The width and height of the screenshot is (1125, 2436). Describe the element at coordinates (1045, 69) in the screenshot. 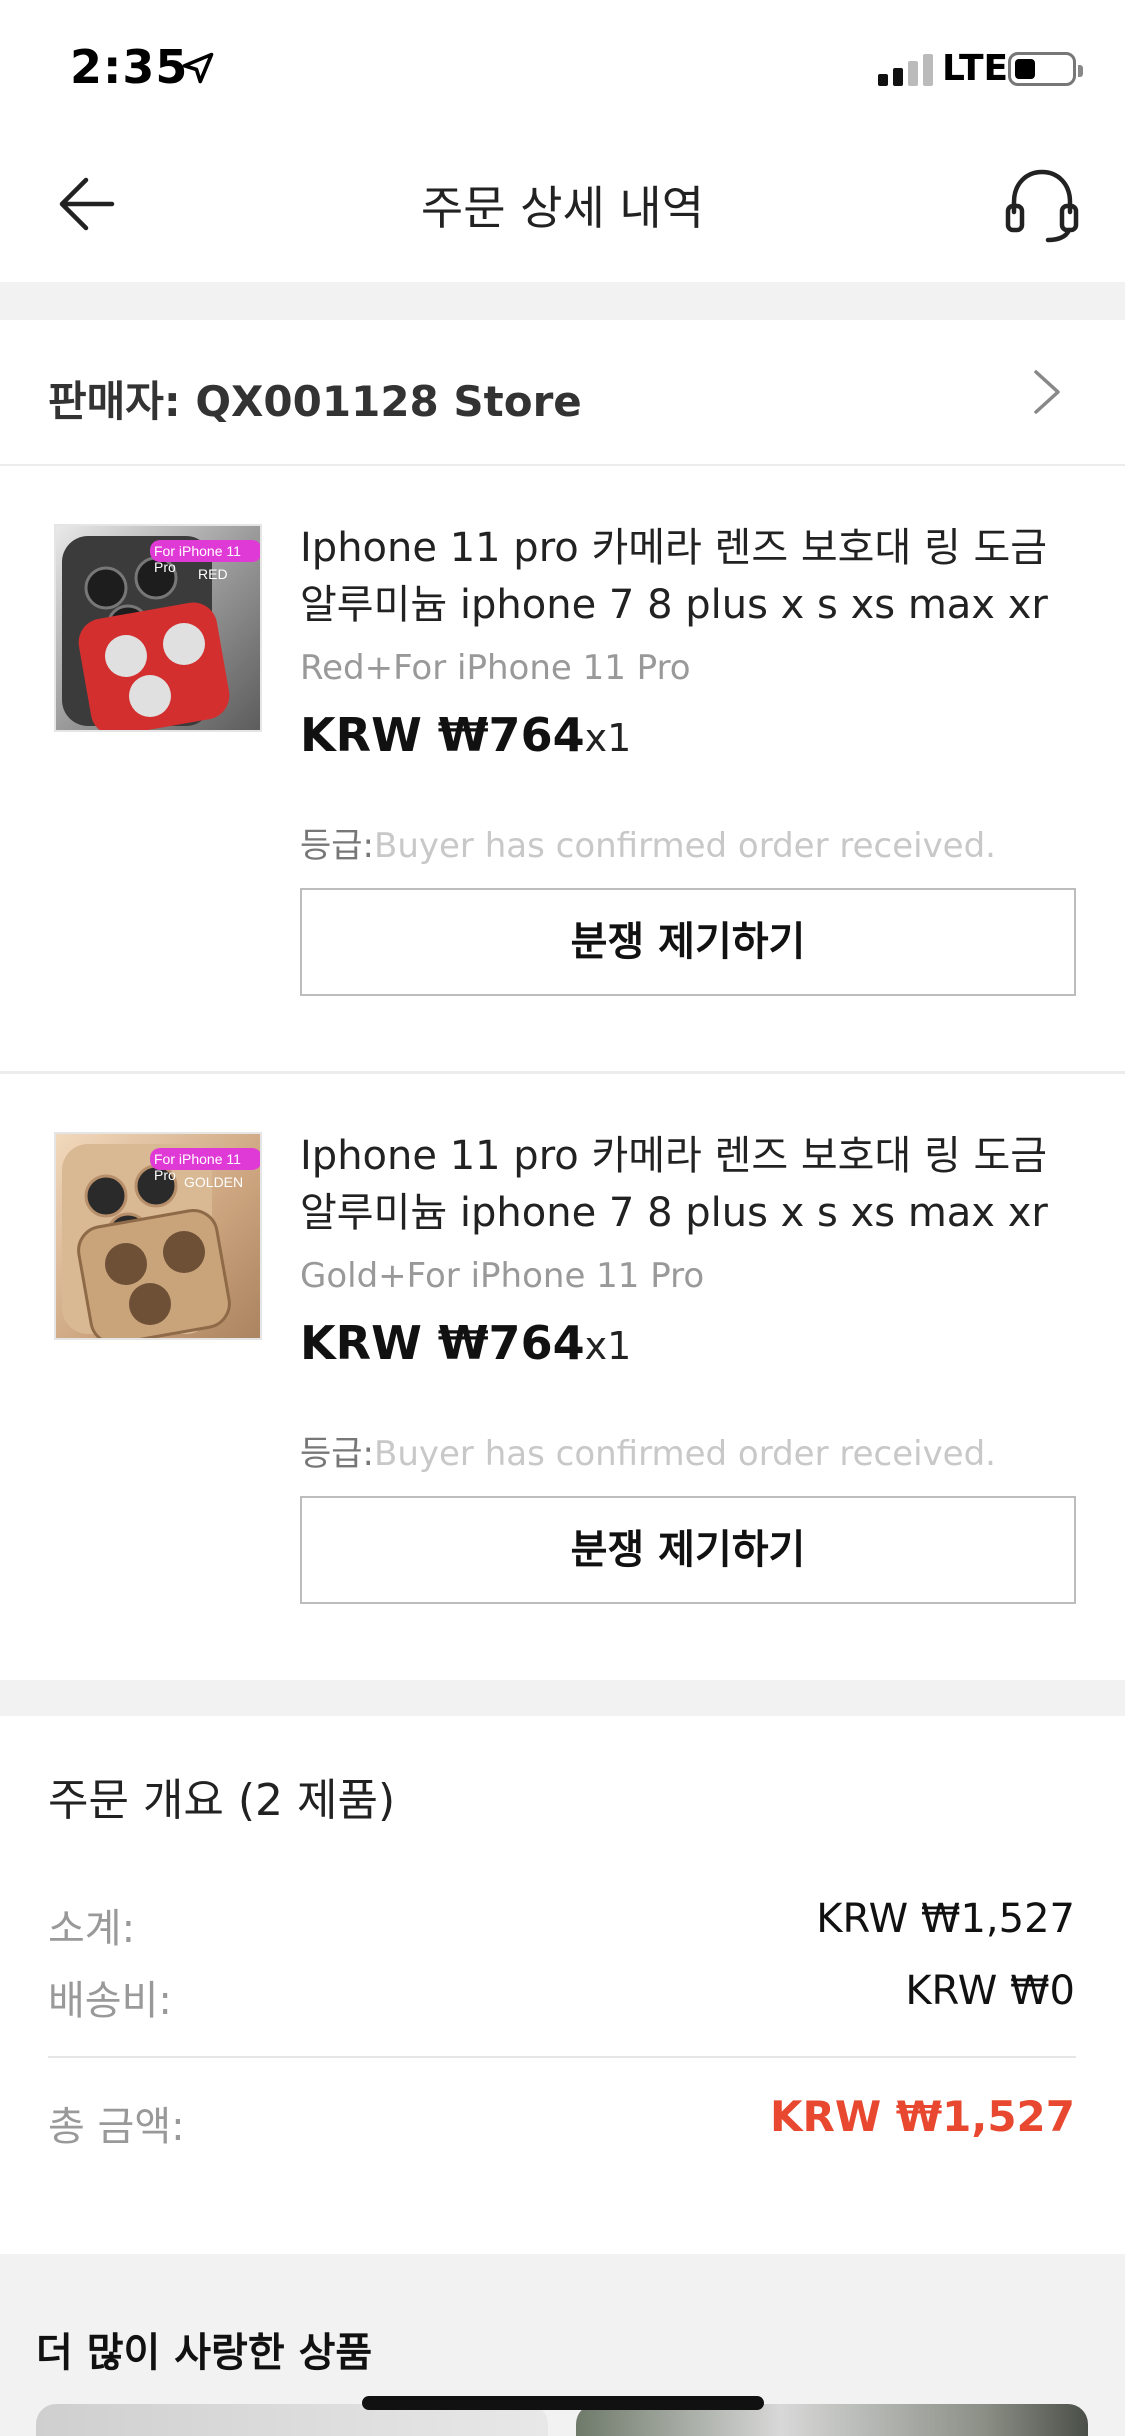

I see `battery-icon` at that location.